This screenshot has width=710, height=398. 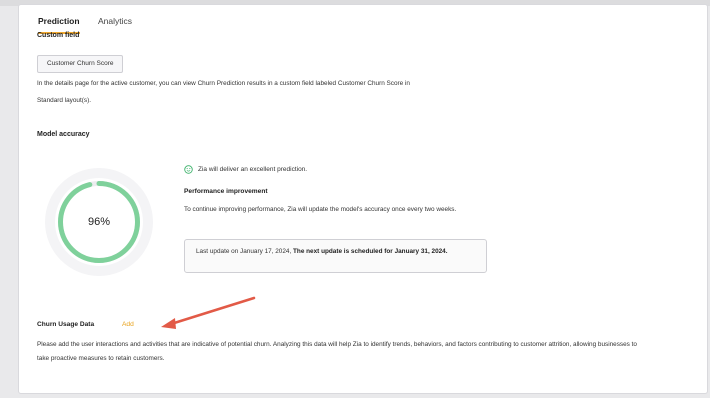 I want to click on add-churn-usage-link: Add, so click(x=128, y=324).